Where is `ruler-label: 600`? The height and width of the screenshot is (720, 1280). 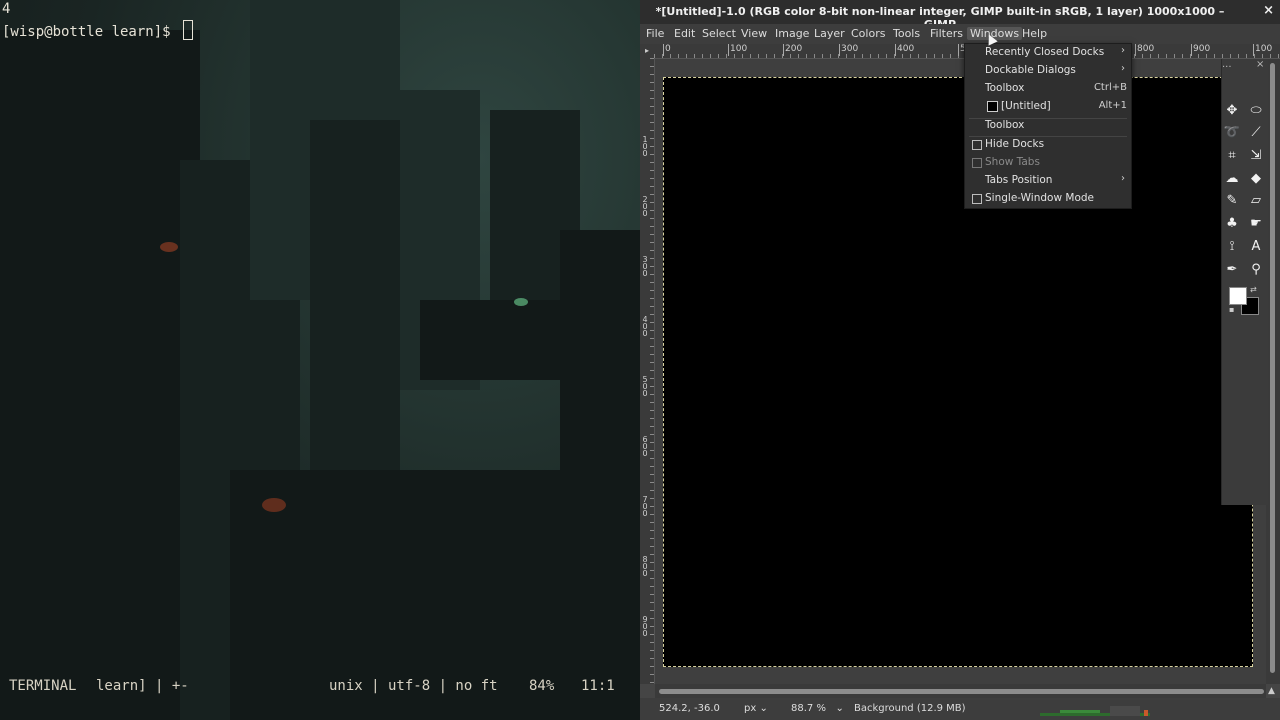 ruler-label: 600 is located at coordinates (645, 446).